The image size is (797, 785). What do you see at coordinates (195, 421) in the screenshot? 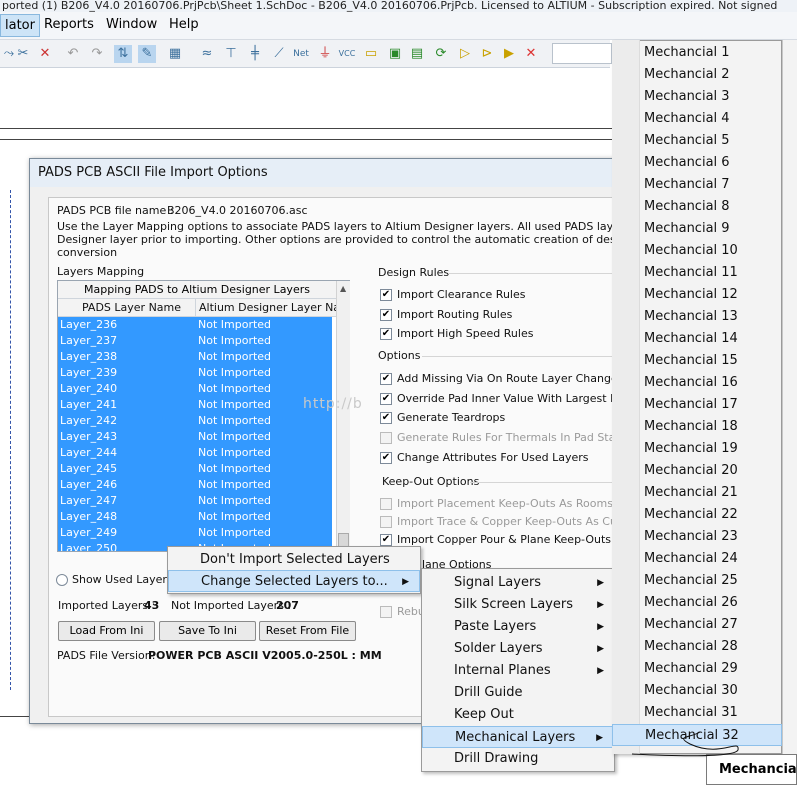
I see `layer-row: Layer_242 Not Imported` at bounding box center [195, 421].